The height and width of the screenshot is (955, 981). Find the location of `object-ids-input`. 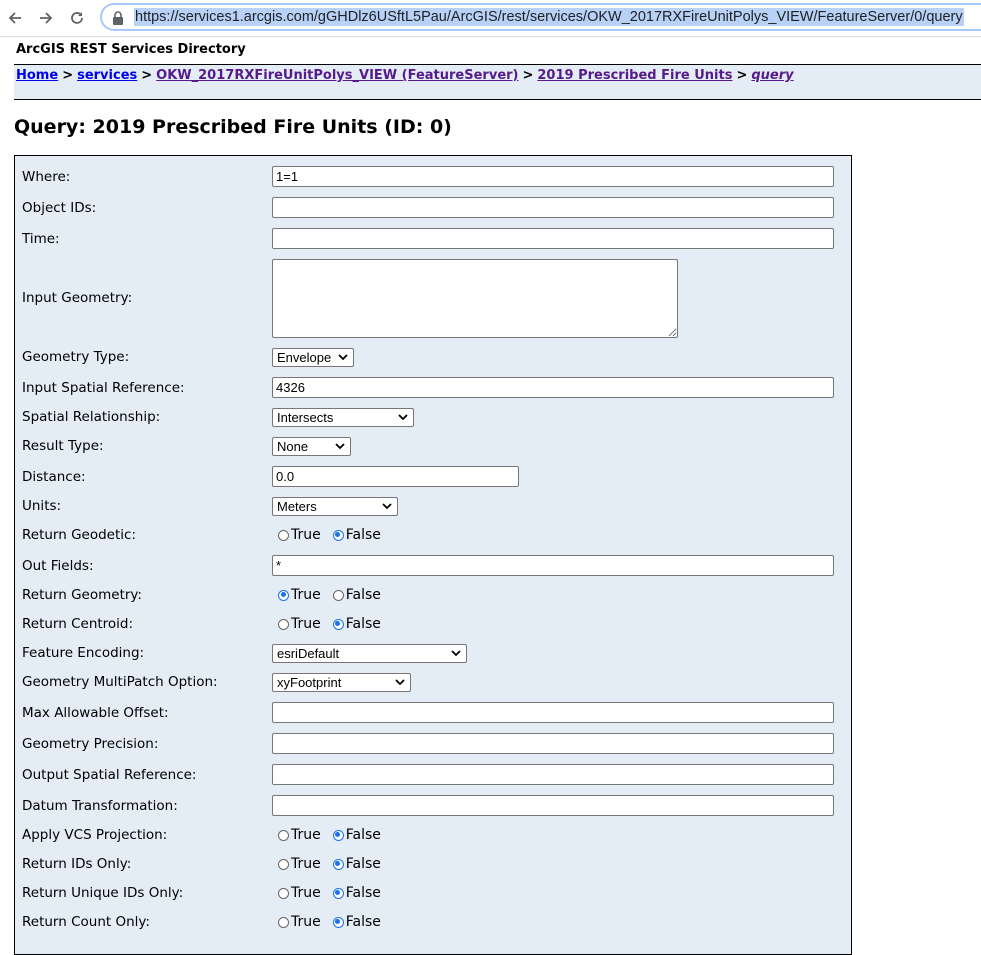

object-ids-input is located at coordinates (553, 207).